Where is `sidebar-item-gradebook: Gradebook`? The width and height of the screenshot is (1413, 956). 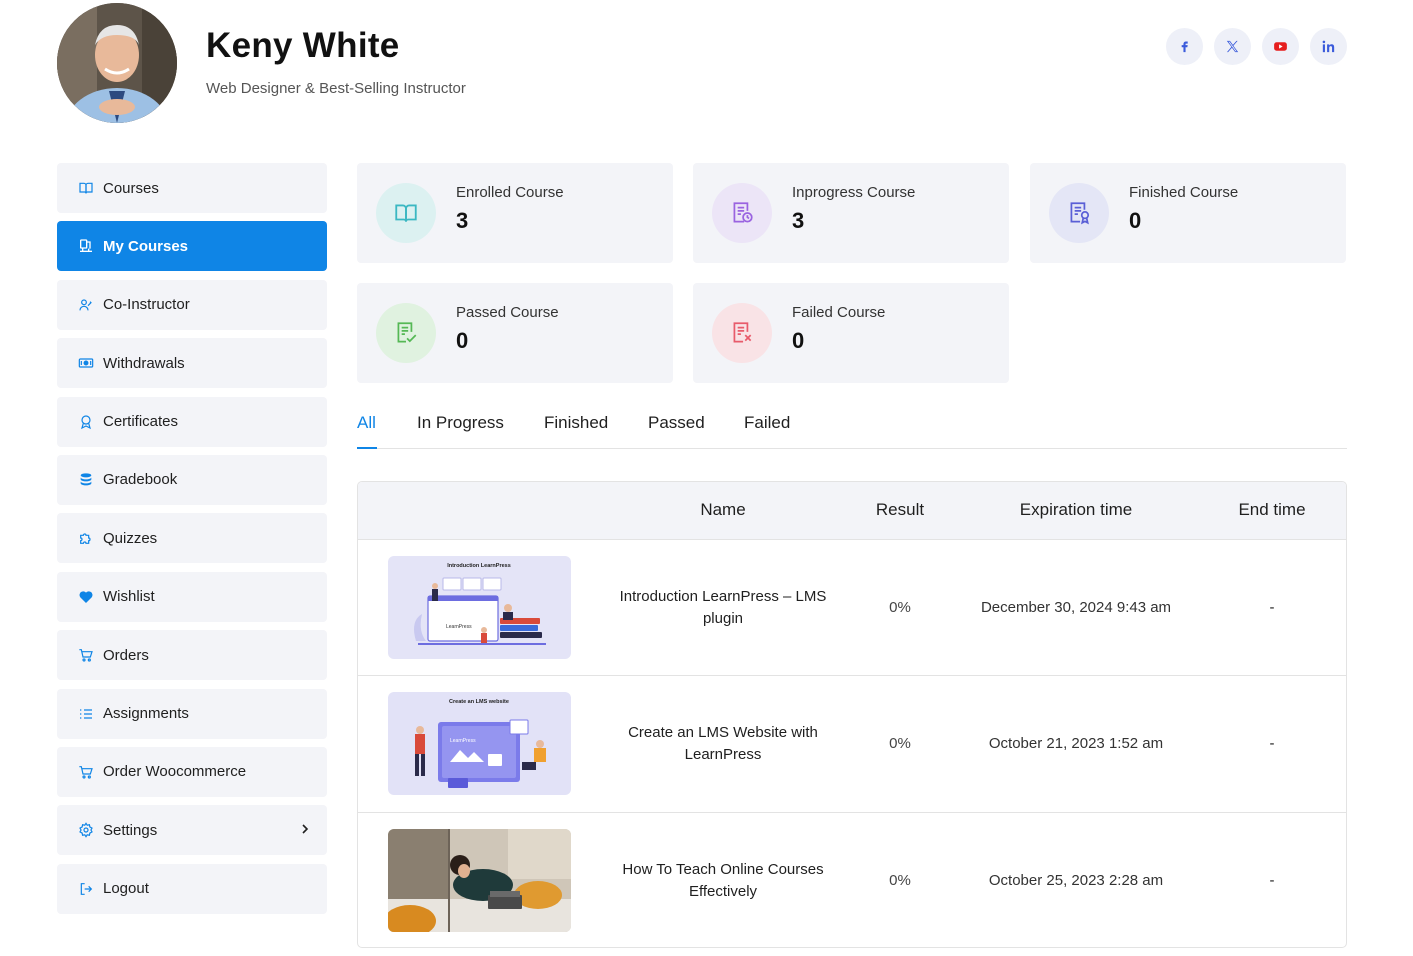 sidebar-item-gradebook: Gradebook is located at coordinates (192, 479).